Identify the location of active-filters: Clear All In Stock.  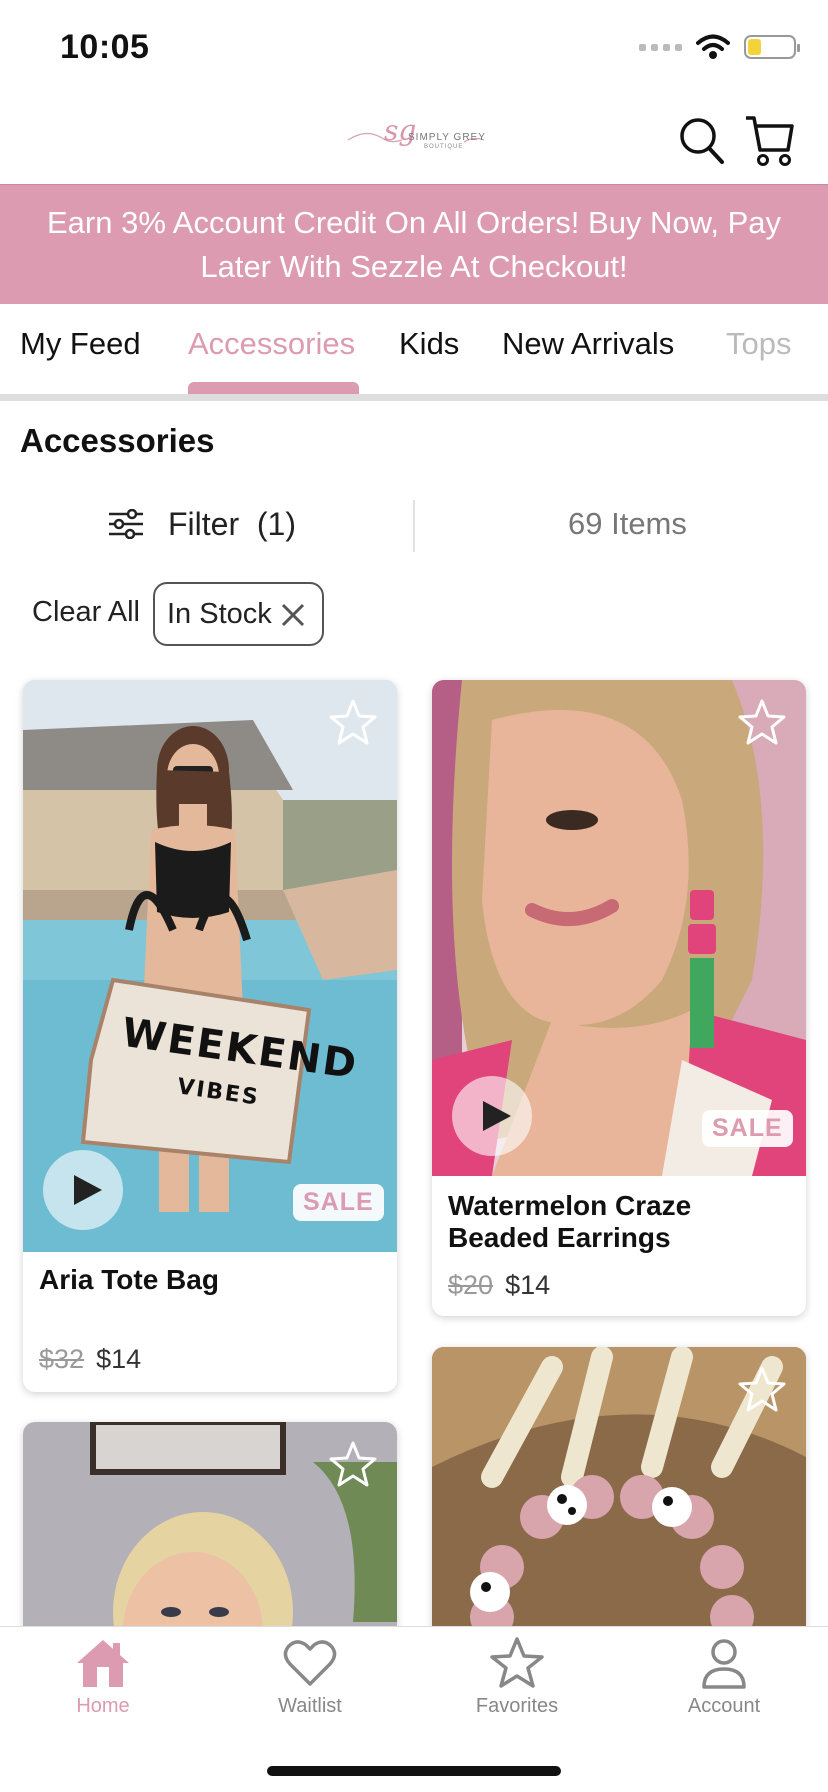
(414, 615).